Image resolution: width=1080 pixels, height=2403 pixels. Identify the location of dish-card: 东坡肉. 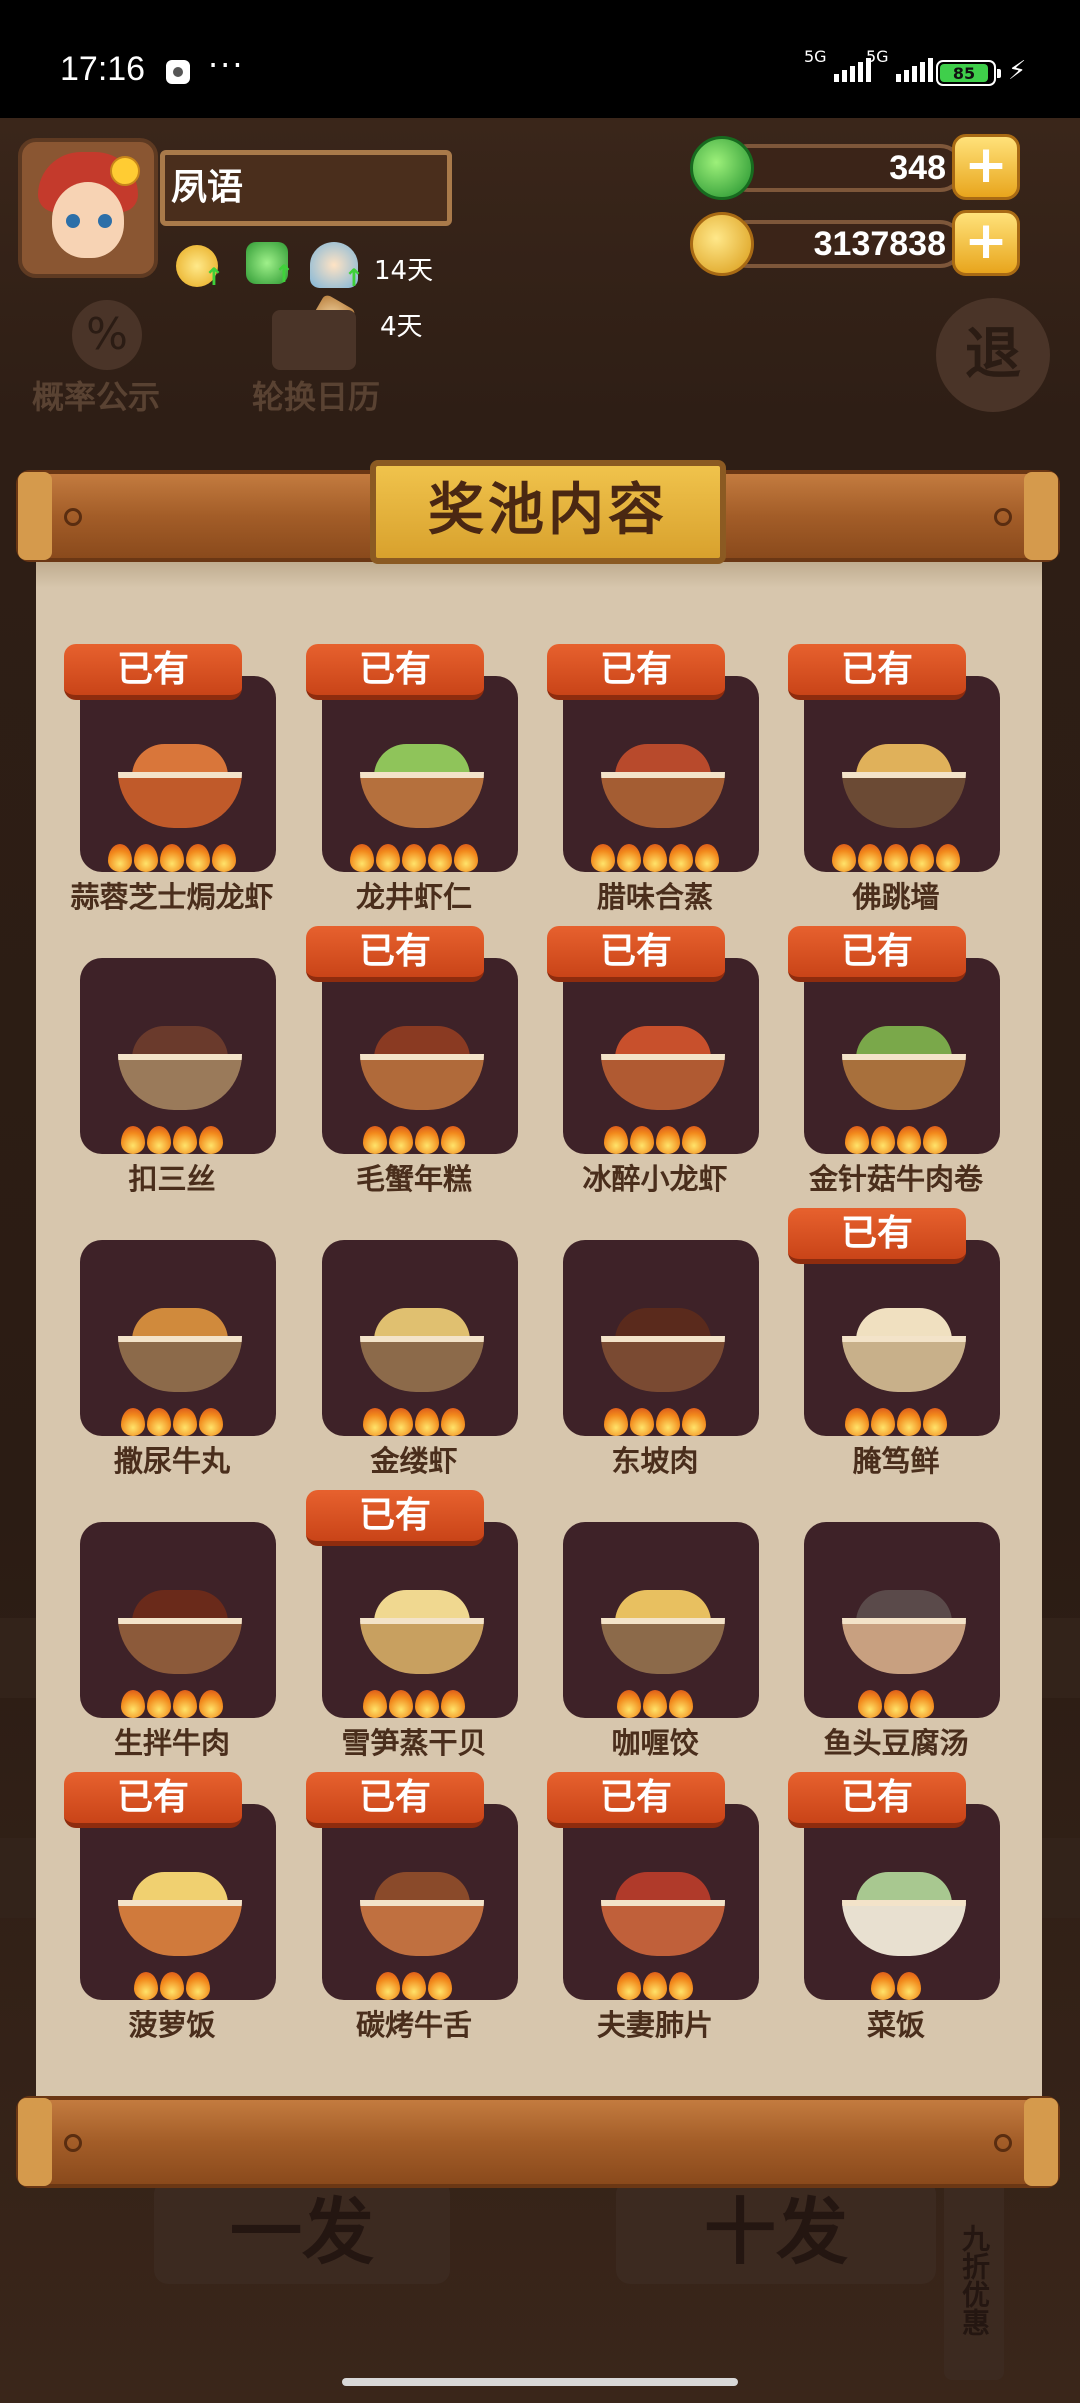
(657, 1343).